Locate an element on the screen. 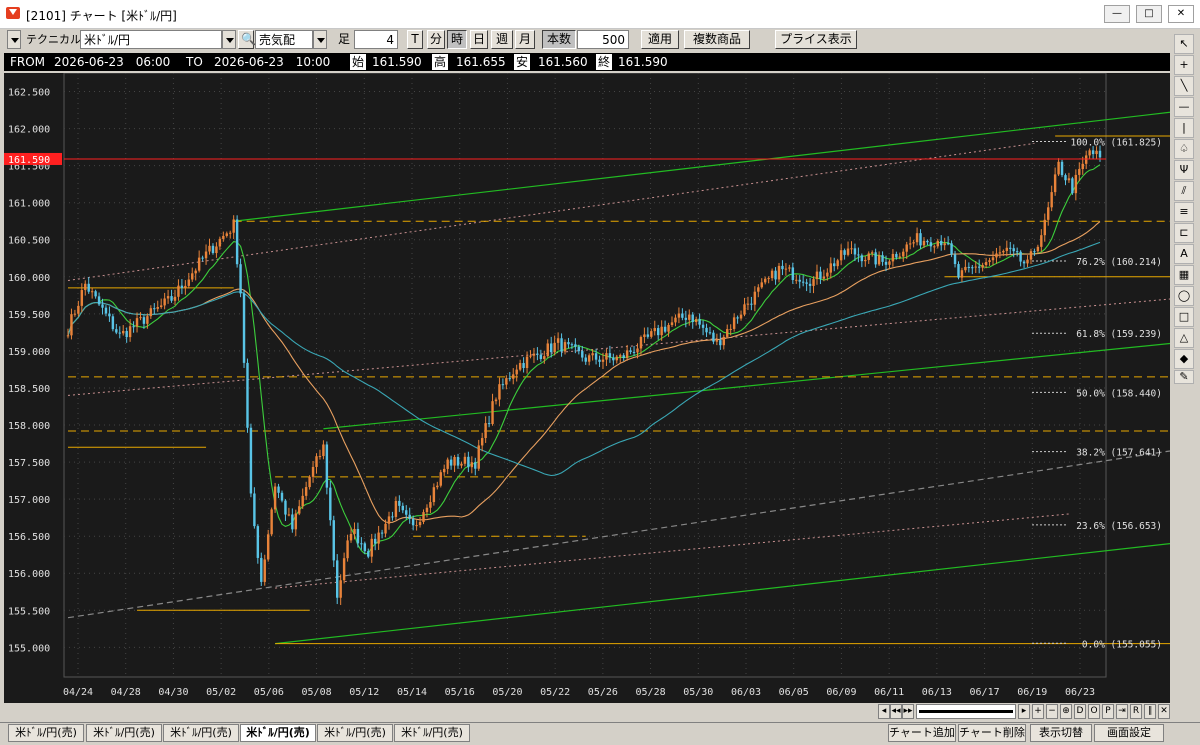 Image resolution: width=1200 pixels, height=745 pixels. horizontal-line-icon: — is located at coordinates (1184, 107).